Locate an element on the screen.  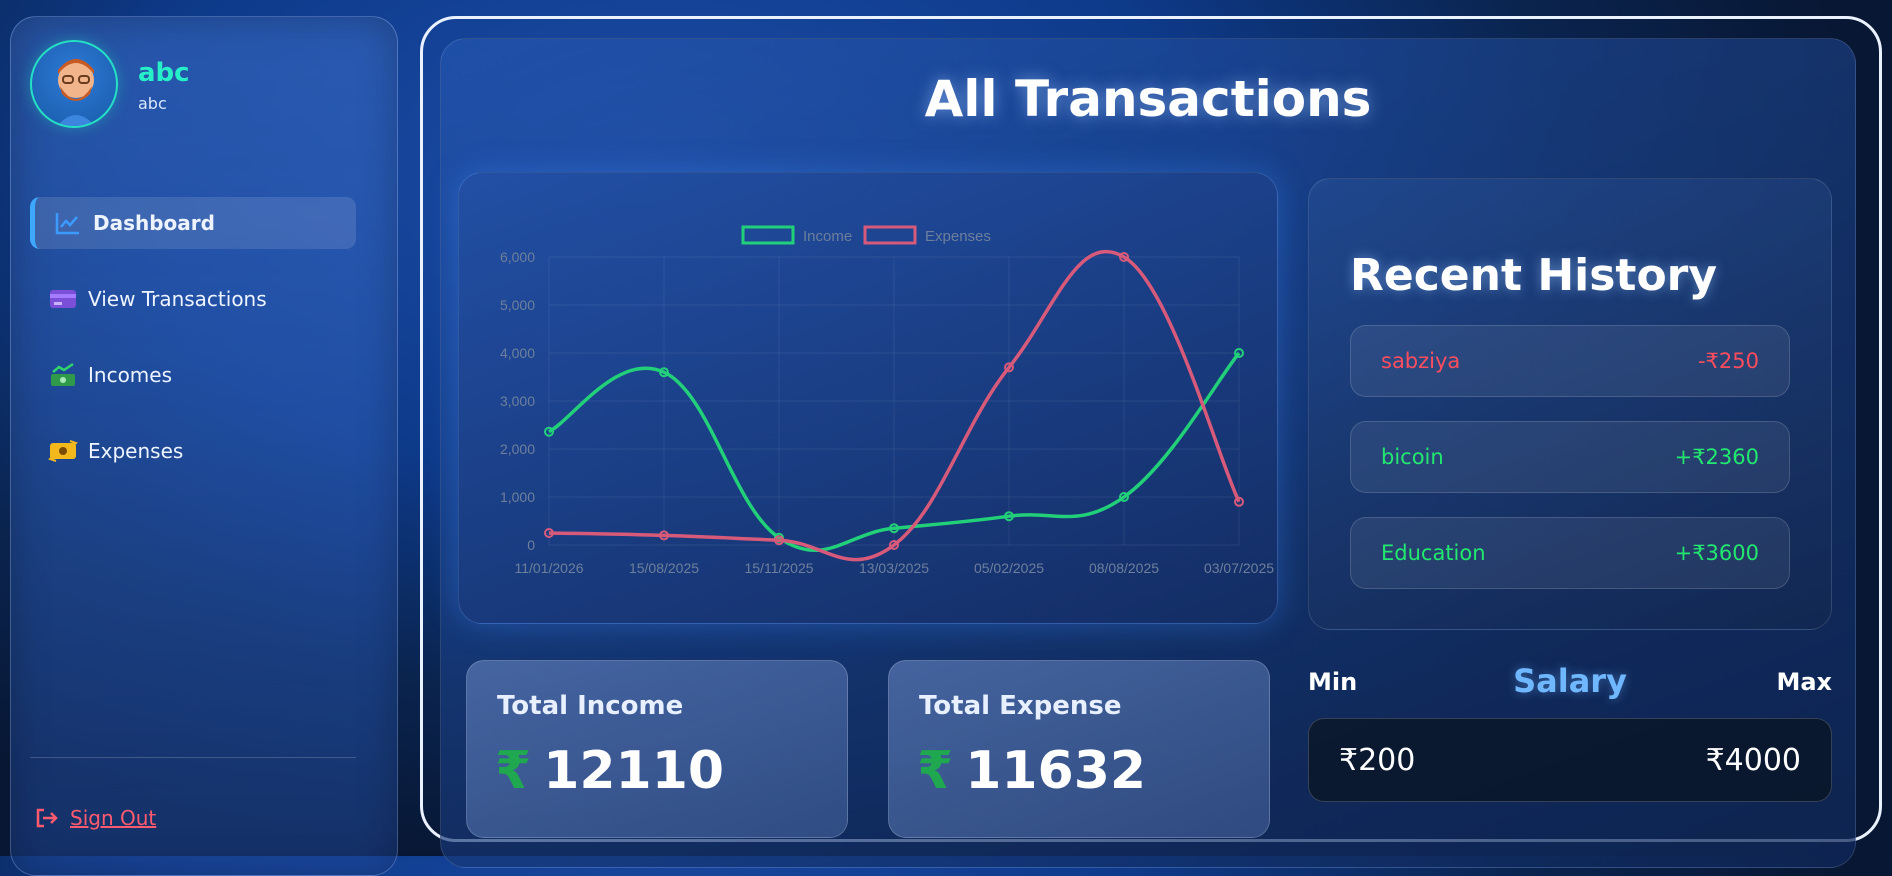
x-tick-label: 13/03/2025 is located at coordinates (894, 568).